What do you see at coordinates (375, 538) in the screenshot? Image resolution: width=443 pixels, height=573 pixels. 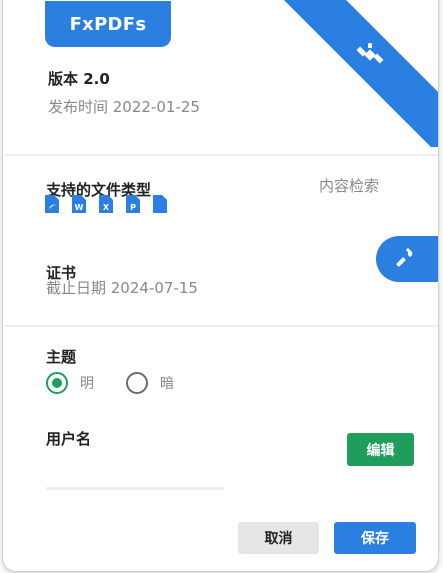 I see `save-button: 保存` at bounding box center [375, 538].